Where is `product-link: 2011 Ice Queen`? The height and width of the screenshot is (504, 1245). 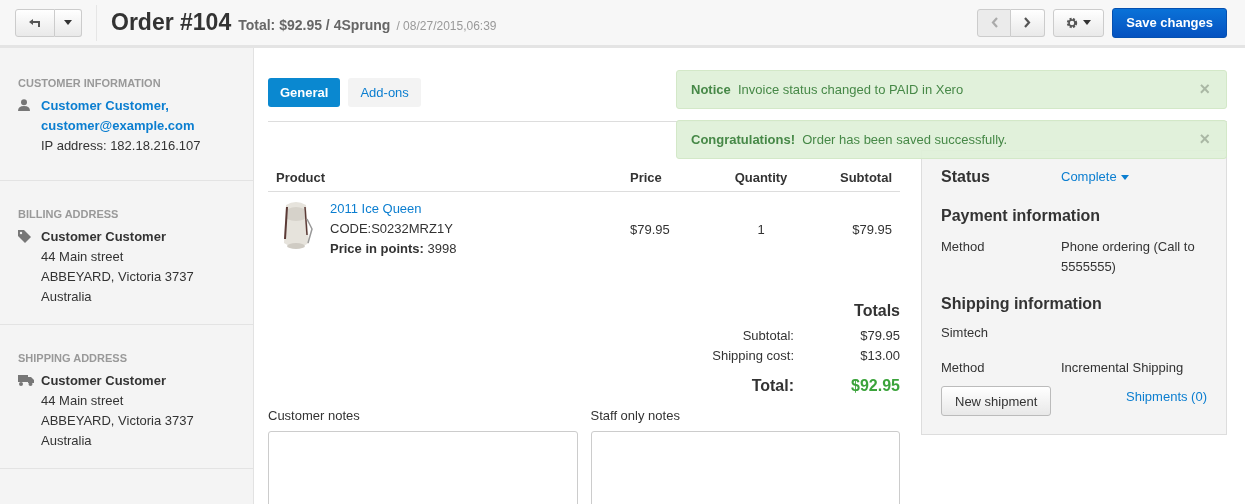
product-link: 2011 Ice Queen is located at coordinates (376, 209).